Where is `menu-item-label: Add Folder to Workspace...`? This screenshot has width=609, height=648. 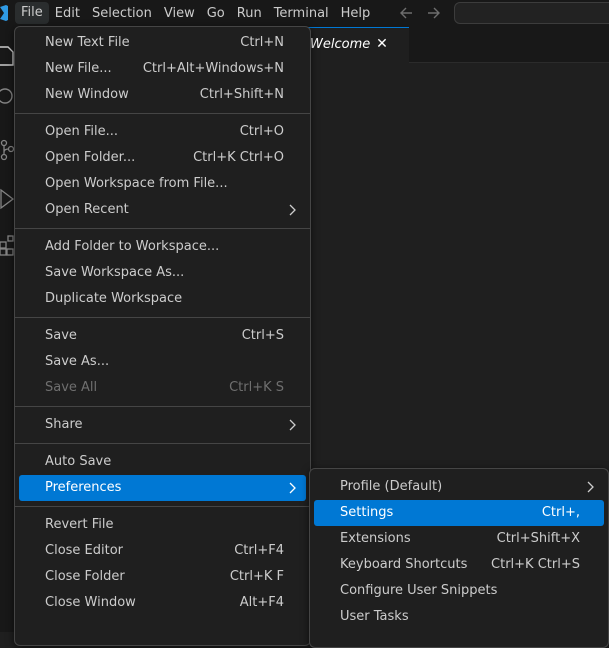
menu-item-label: Add Folder to Workspace... is located at coordinates (132, 246).